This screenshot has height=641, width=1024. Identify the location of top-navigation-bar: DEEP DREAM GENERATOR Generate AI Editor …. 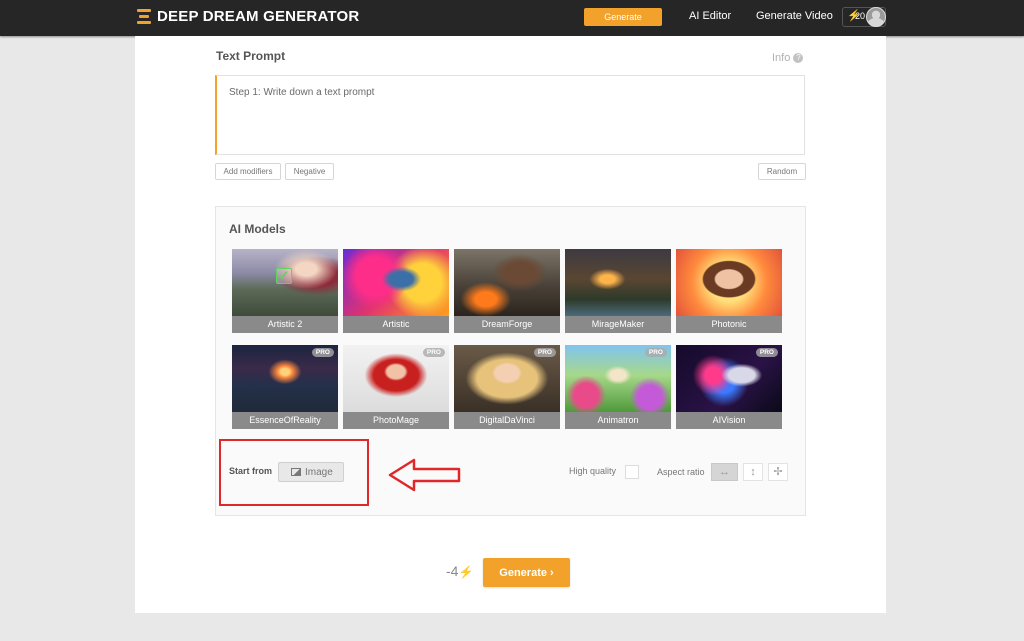
(512, 18).